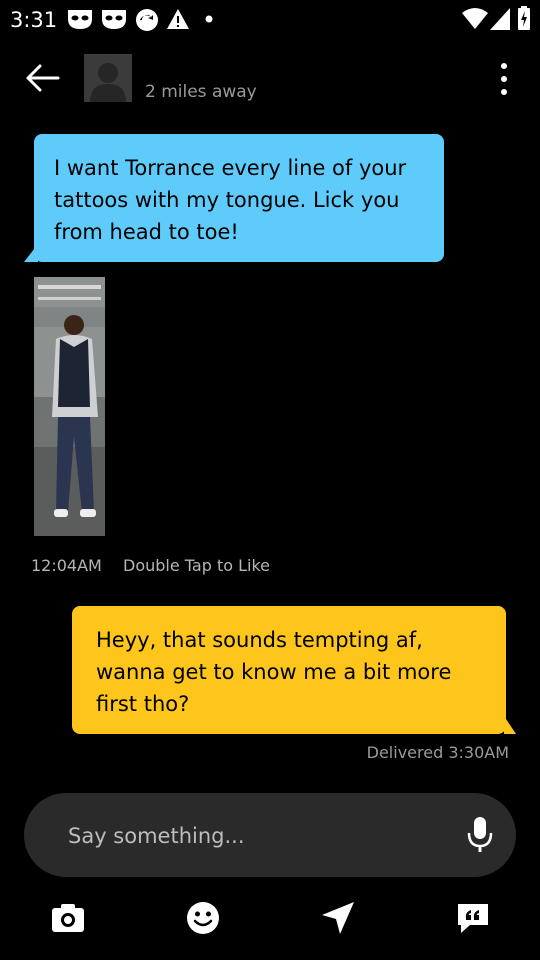  What do you see at coordinates (270, 19) in the screenshot?
I see `status-bar: 3:31` at bounding box center [270, 19].